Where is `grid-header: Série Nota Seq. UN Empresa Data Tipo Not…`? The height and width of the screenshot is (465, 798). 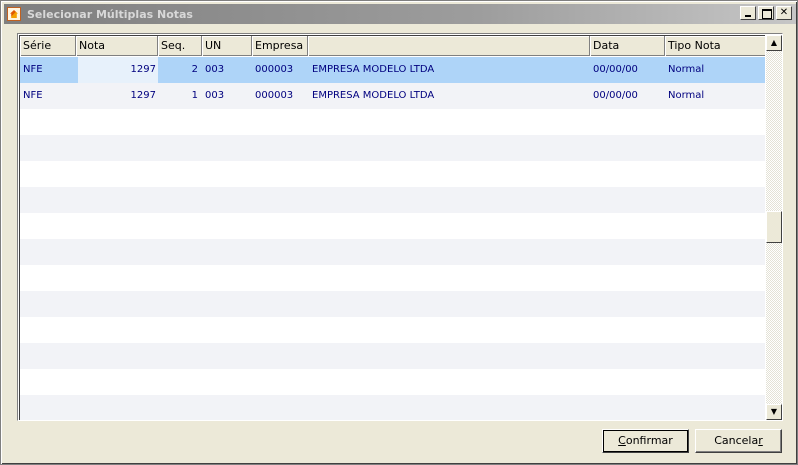
grid-header: Série Nota Seq. UN Empresa Data Tipo Not… is located at coordinates (392, 46).